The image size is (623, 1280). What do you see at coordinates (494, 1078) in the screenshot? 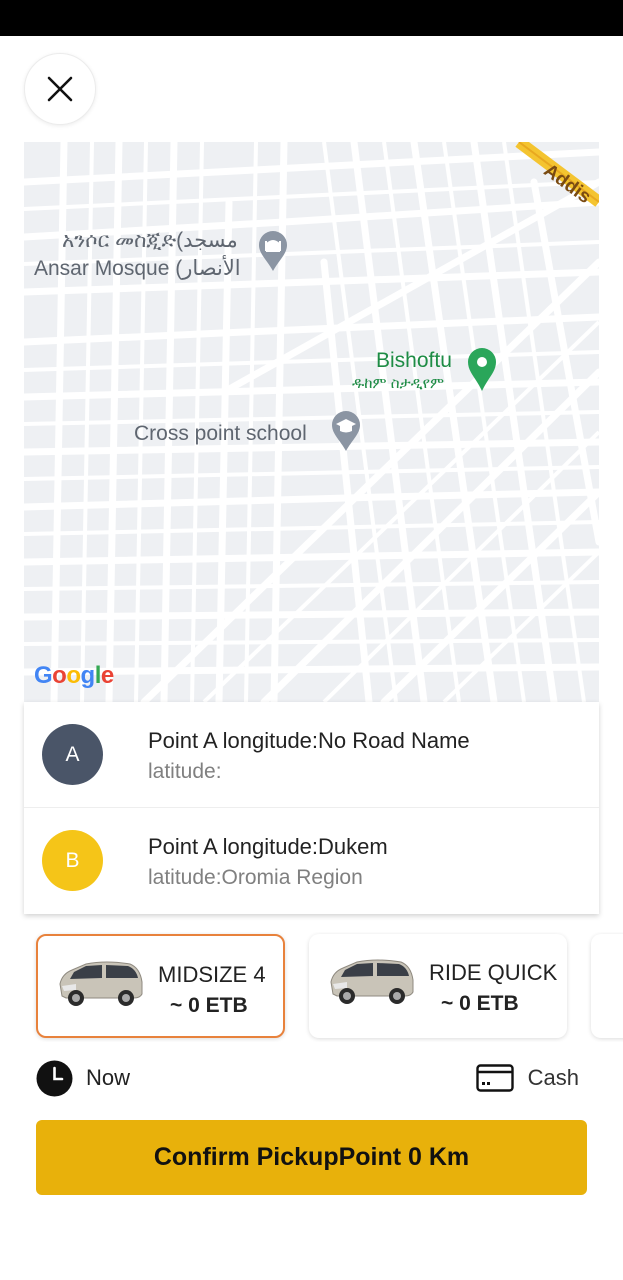
I see `credit-card-icon` at bounding box center [494, 1078].